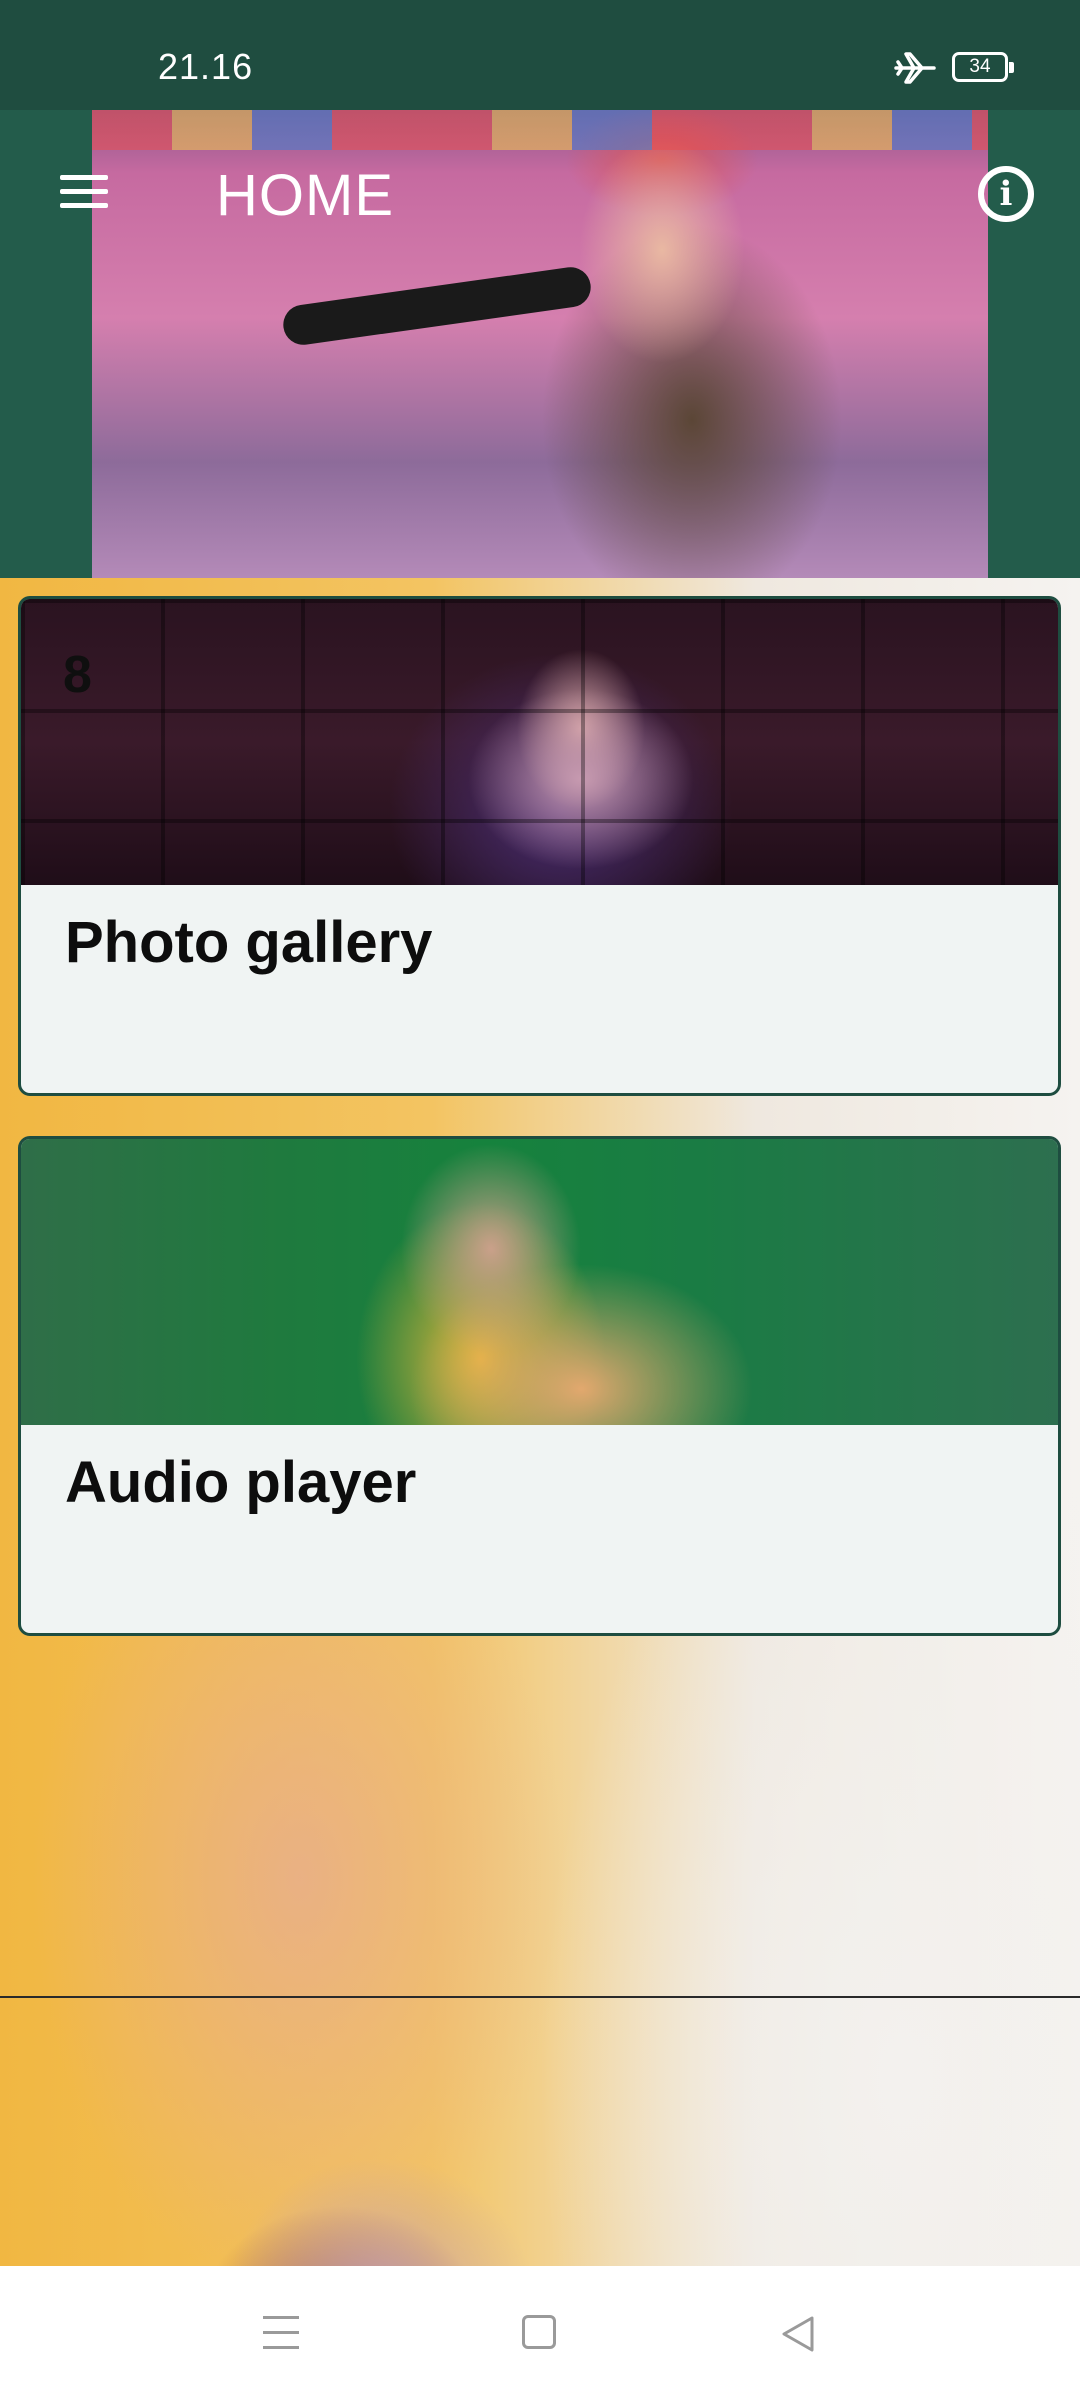 This screenshot has width=1080, height=2400. What do you see at coordinates (915, 68) in the screenshot?
I see `airplane-icon` at bounding box center [915, 68].